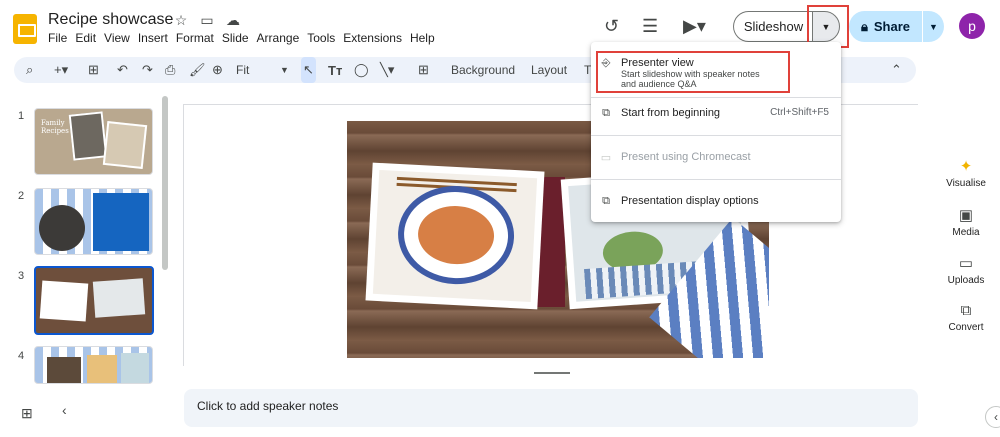 This screenshot has height=437, width=1000. I want to click on menu-extensions: Extensions, so click(372, 38).